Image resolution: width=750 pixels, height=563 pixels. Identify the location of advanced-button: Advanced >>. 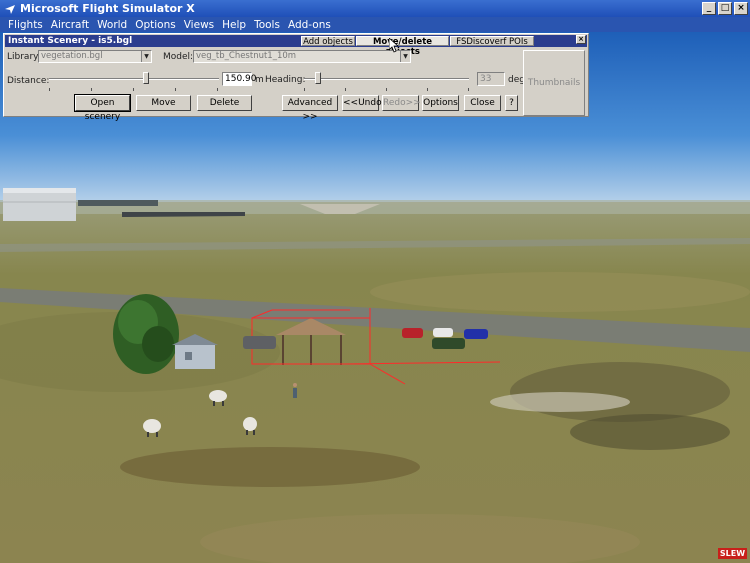
(310, 108).